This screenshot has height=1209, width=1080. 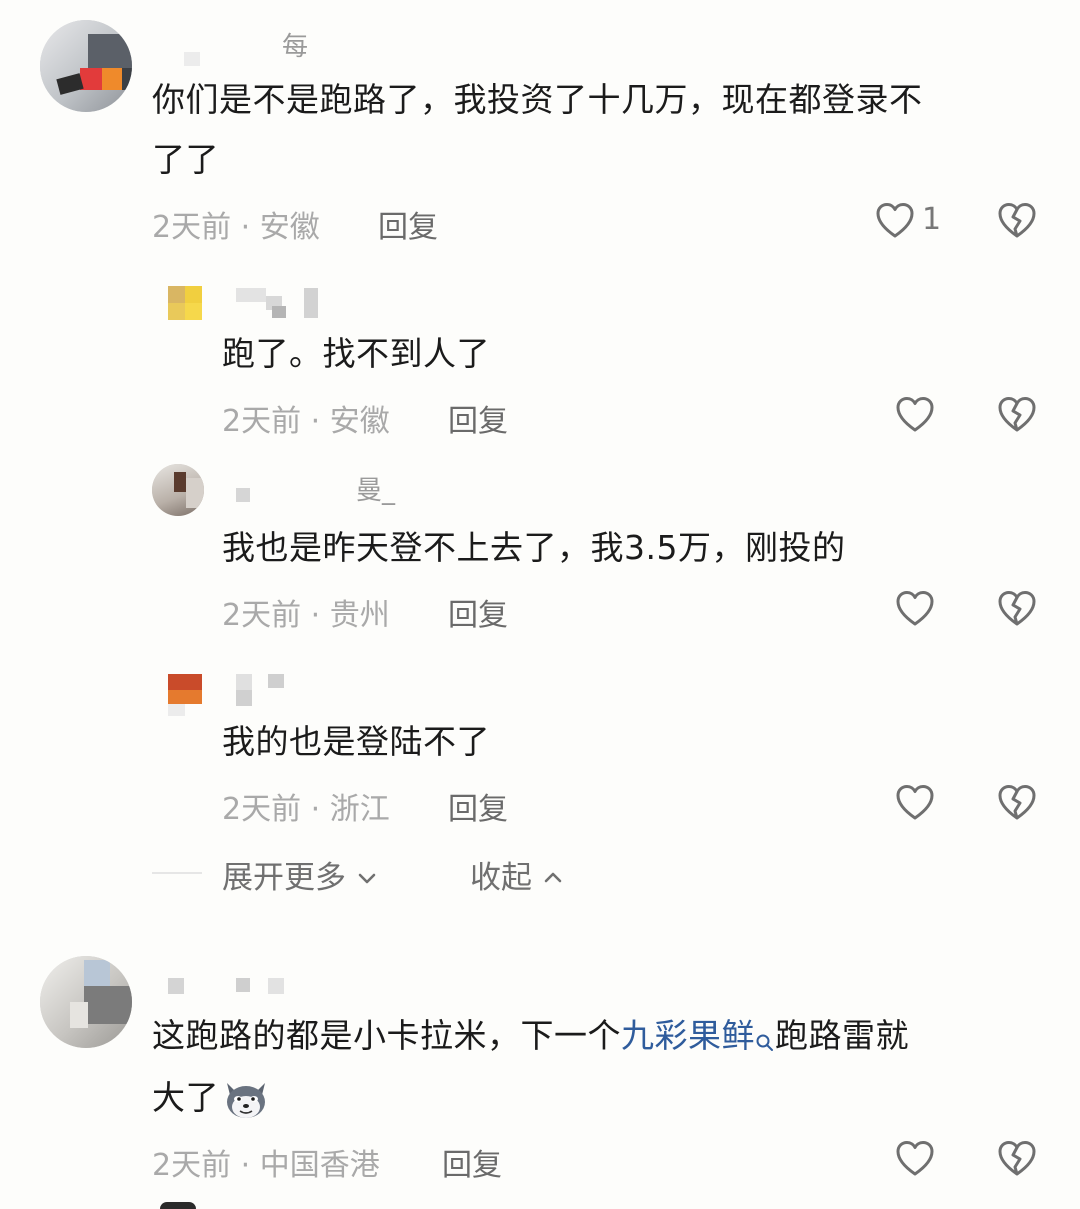 I want to click on keyword-link: 九彩果鲜, so click(x=688, y=1035).